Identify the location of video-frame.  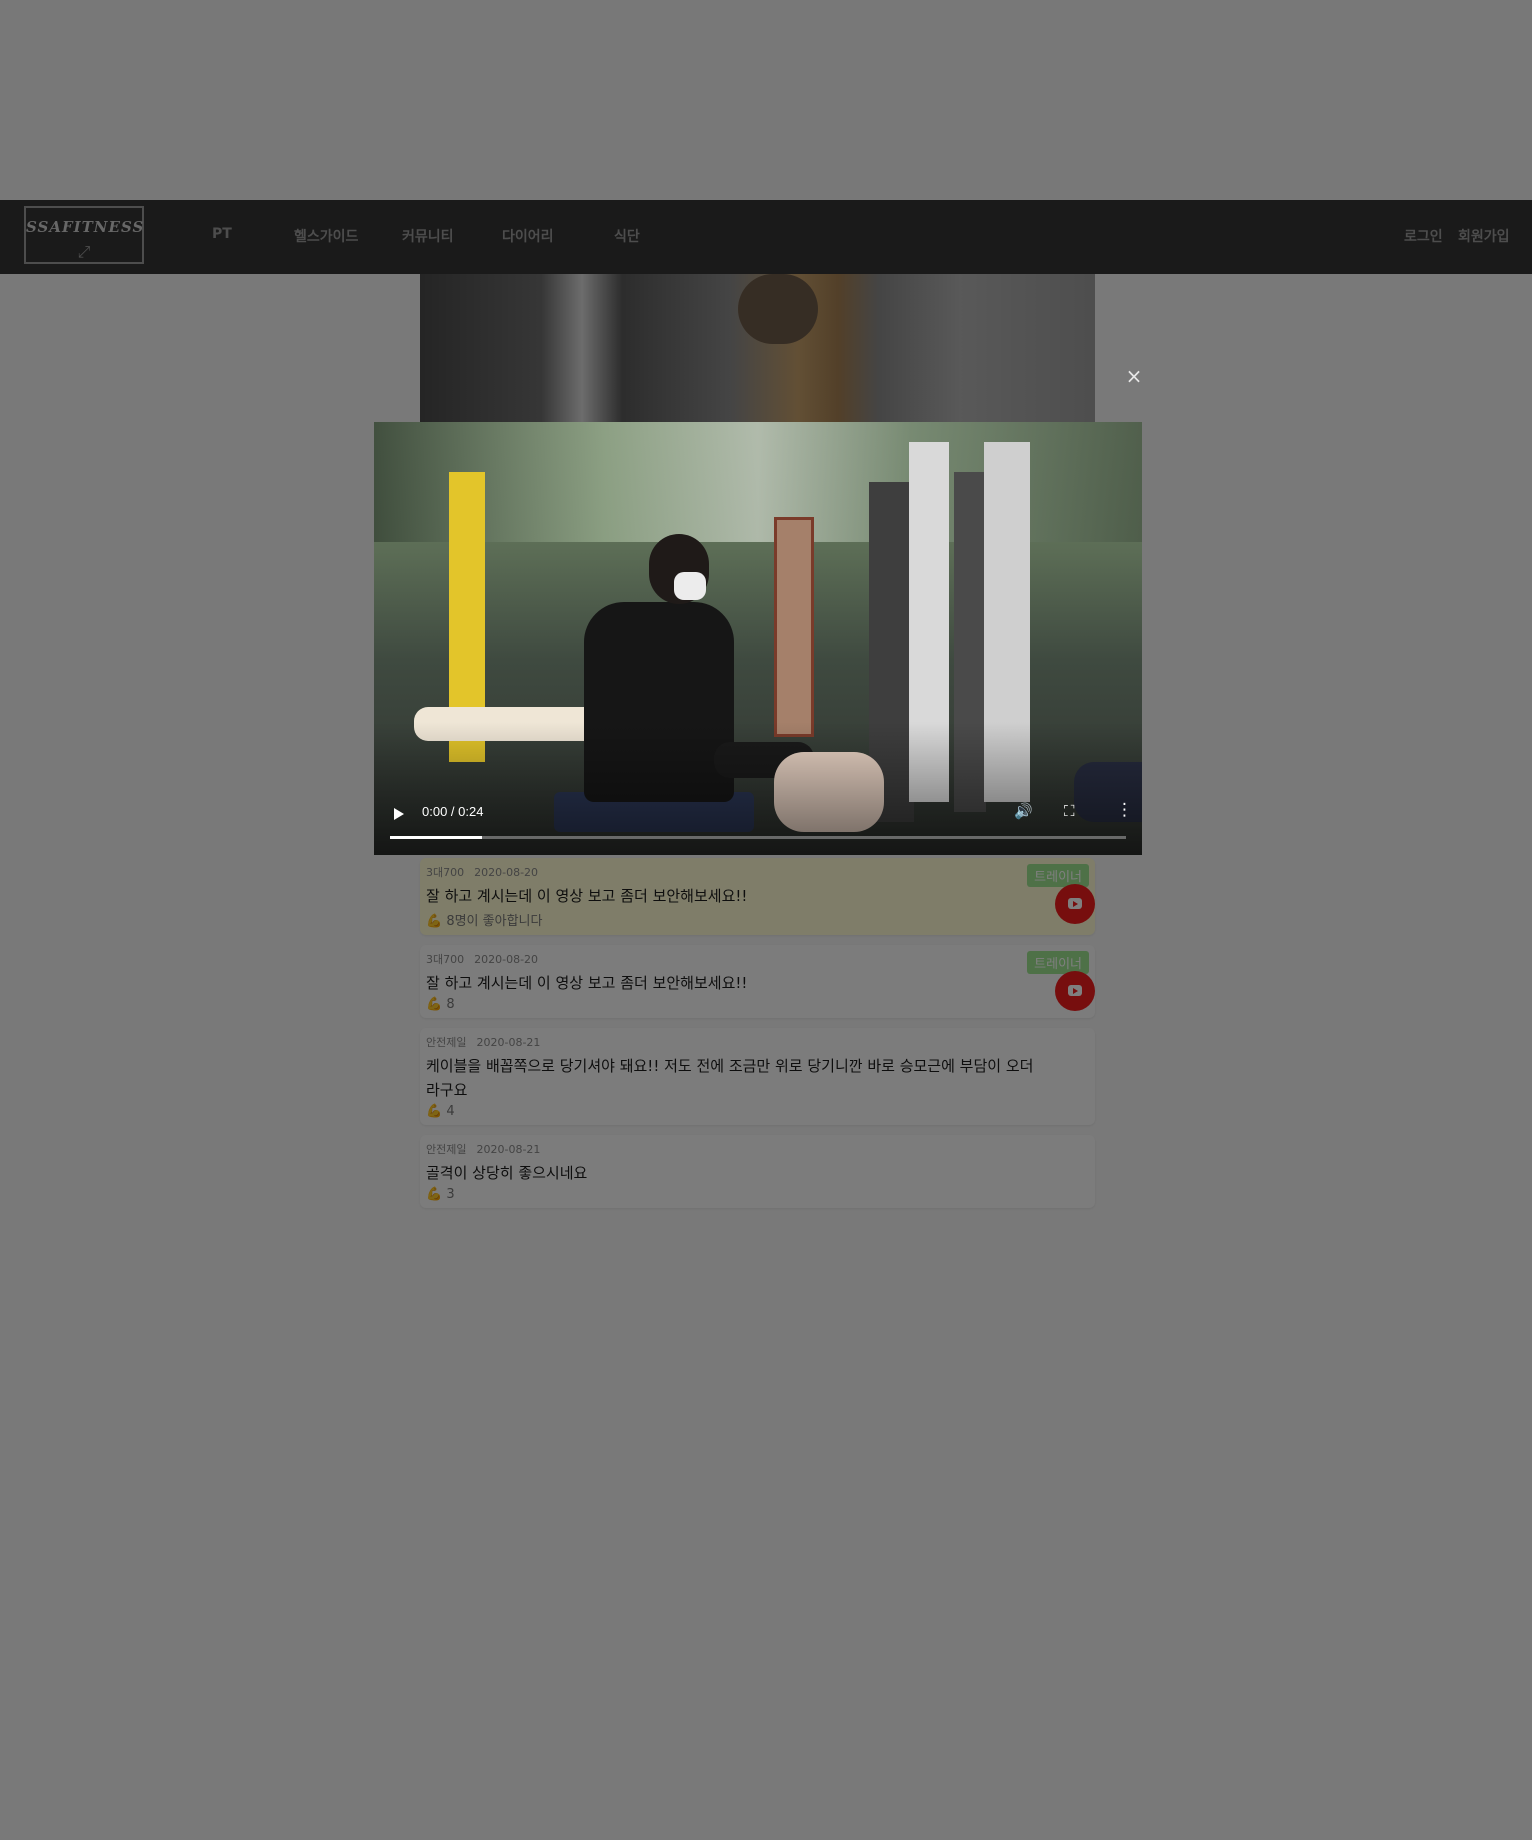
(758, 638).